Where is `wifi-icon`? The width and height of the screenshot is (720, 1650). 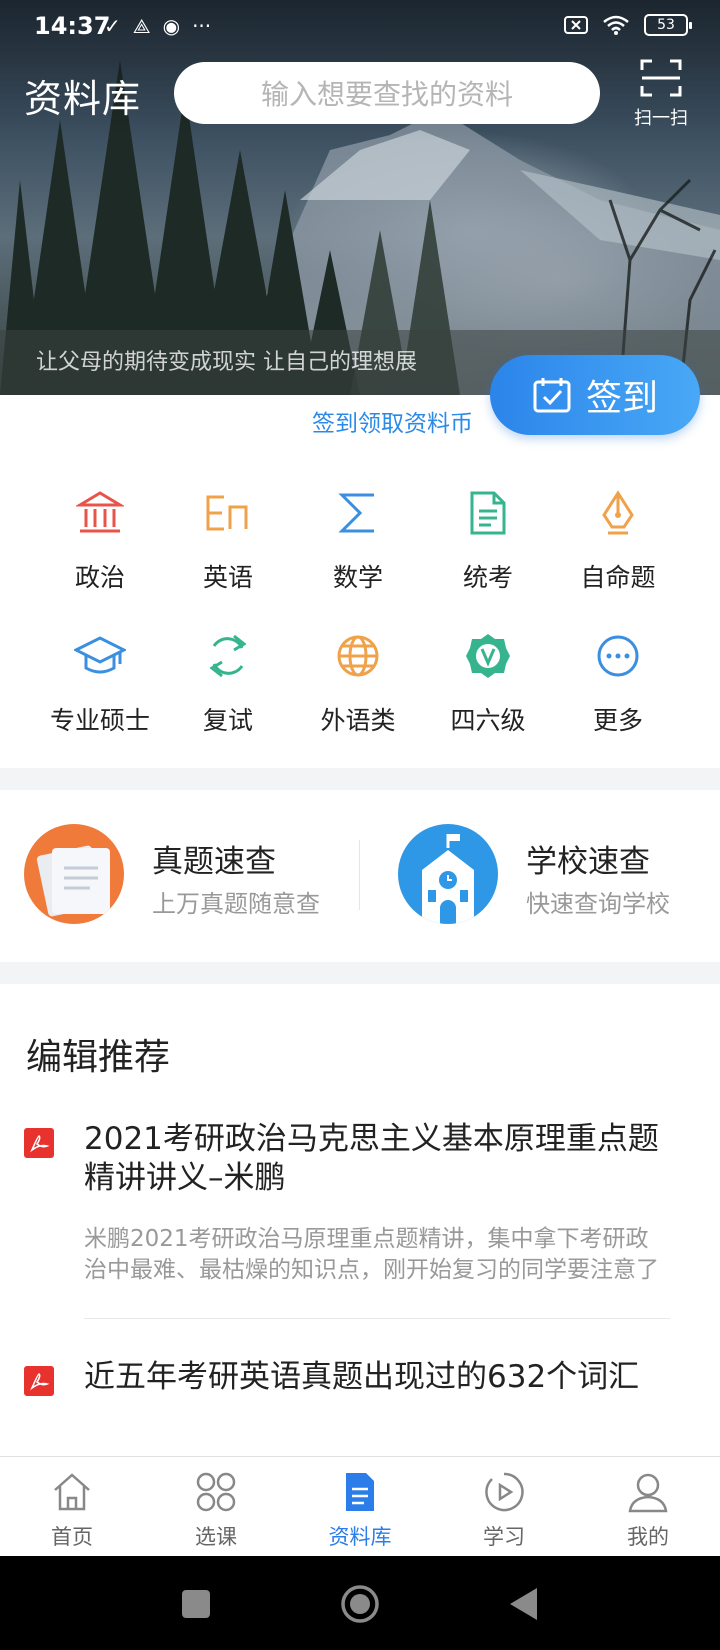 wifi-icon is located at coordinates (616, 25).